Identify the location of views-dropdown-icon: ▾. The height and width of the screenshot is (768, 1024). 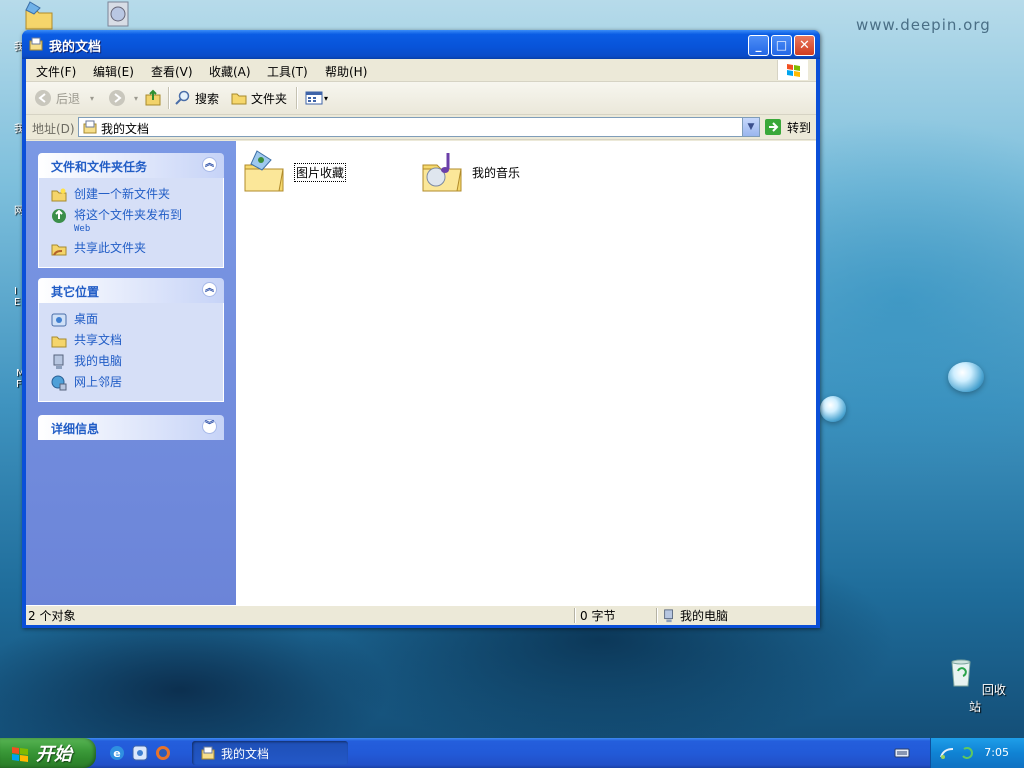
(326, 98).